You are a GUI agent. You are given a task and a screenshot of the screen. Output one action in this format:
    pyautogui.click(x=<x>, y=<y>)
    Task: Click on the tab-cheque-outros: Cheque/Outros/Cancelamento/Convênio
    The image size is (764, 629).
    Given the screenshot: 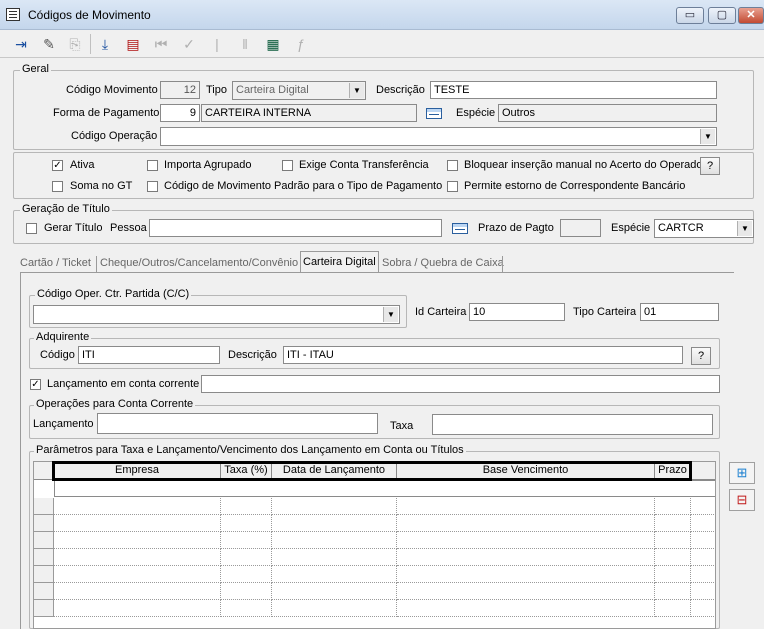 What is the action you would take?
    pyautogui.click(x=199, y=263)
    